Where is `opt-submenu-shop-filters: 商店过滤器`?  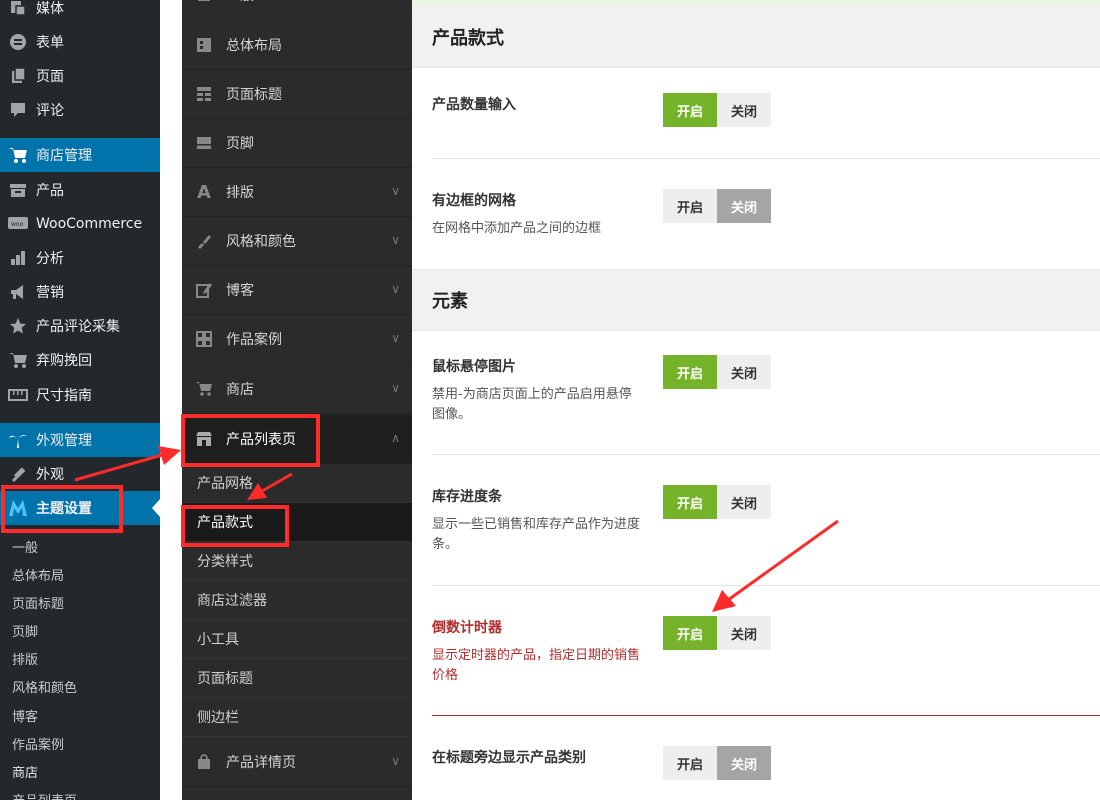
opt-submenu-shop-filters: 商店过滤器 is located at coordinates (297, 600).